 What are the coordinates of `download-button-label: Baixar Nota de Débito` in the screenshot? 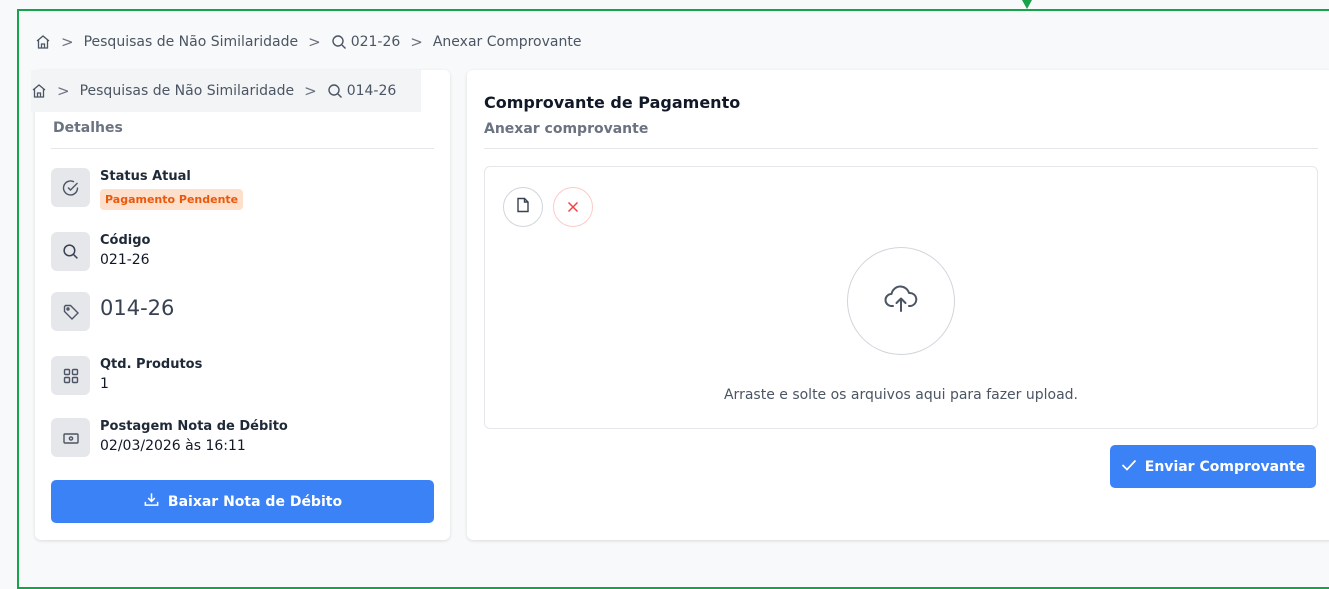 It's located at (255, 501).